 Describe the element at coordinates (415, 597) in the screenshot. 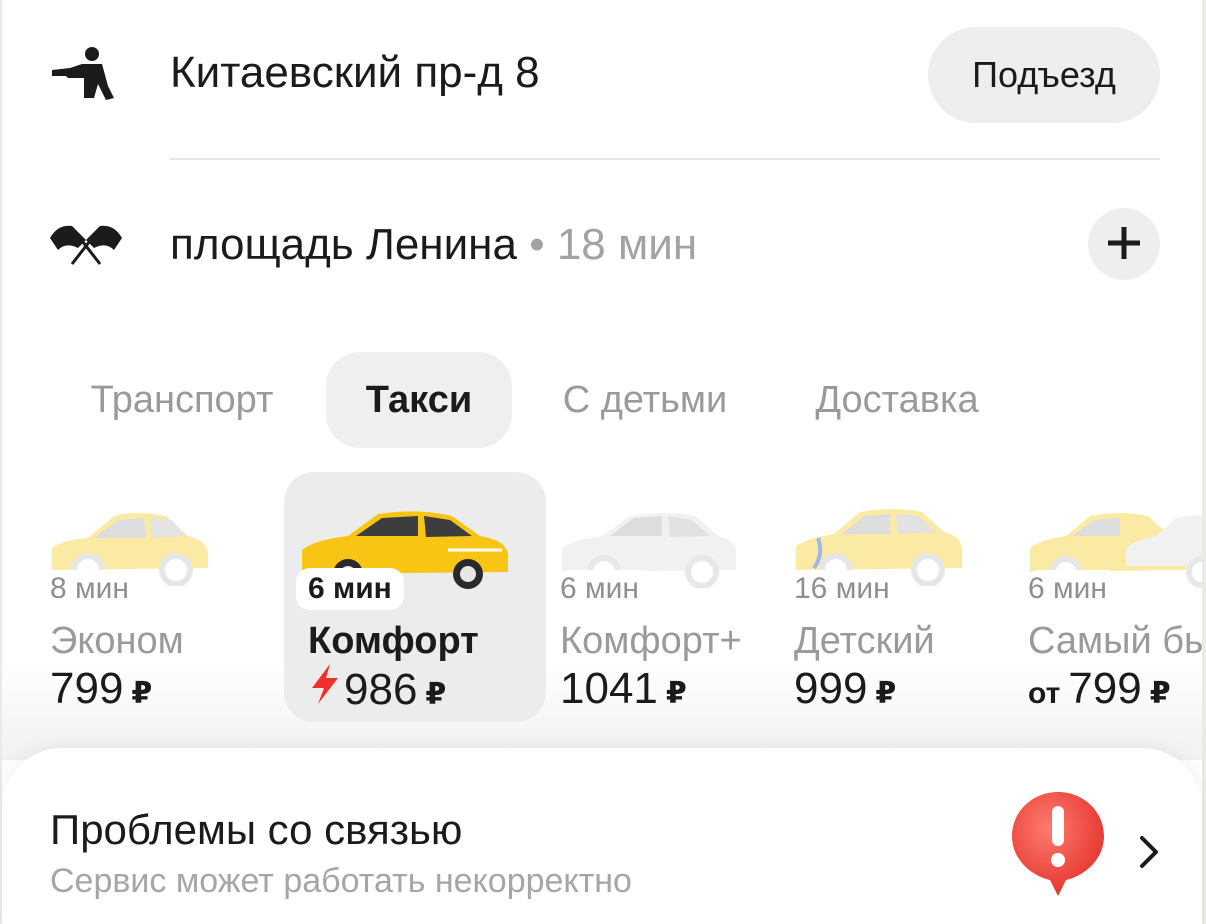

I see `tariff-card-comfort: 6 мин Комфорт 986 ₽` at that location.